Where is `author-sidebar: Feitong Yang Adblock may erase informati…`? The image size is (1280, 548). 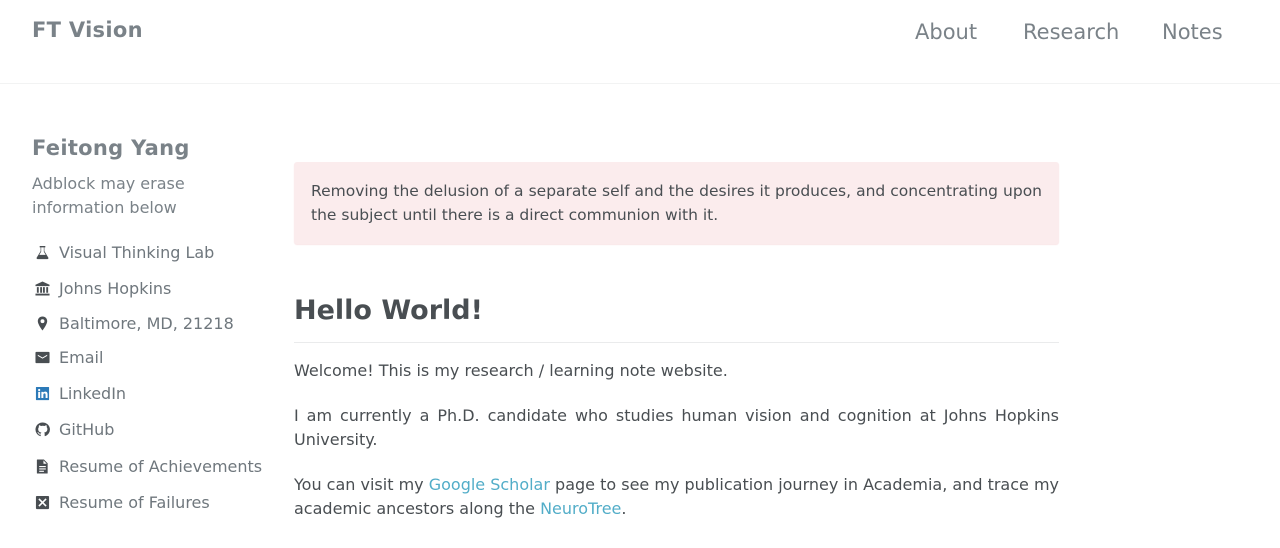
author-sidebar: Feitong Yang Adblock may erase informati… is located at coordinates (152, 324).